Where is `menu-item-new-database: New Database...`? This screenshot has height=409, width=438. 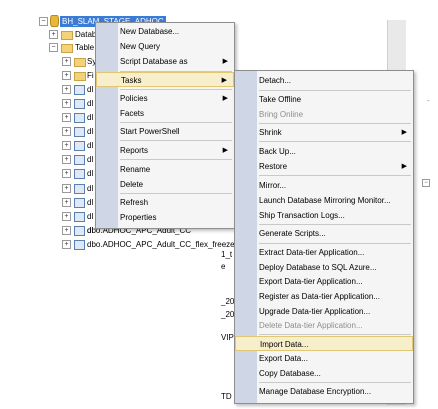 menu-item-new-database: New Database... is located at coordinates (165, 31).